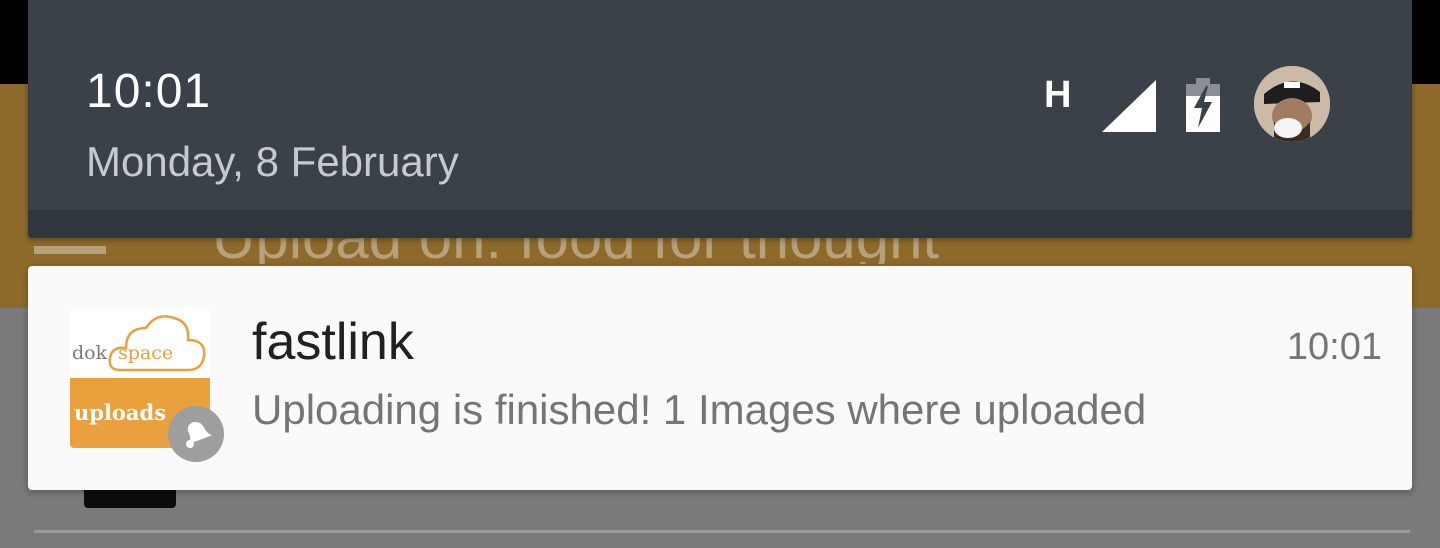  I want to click on hamburger-icon, so click(70, 250).